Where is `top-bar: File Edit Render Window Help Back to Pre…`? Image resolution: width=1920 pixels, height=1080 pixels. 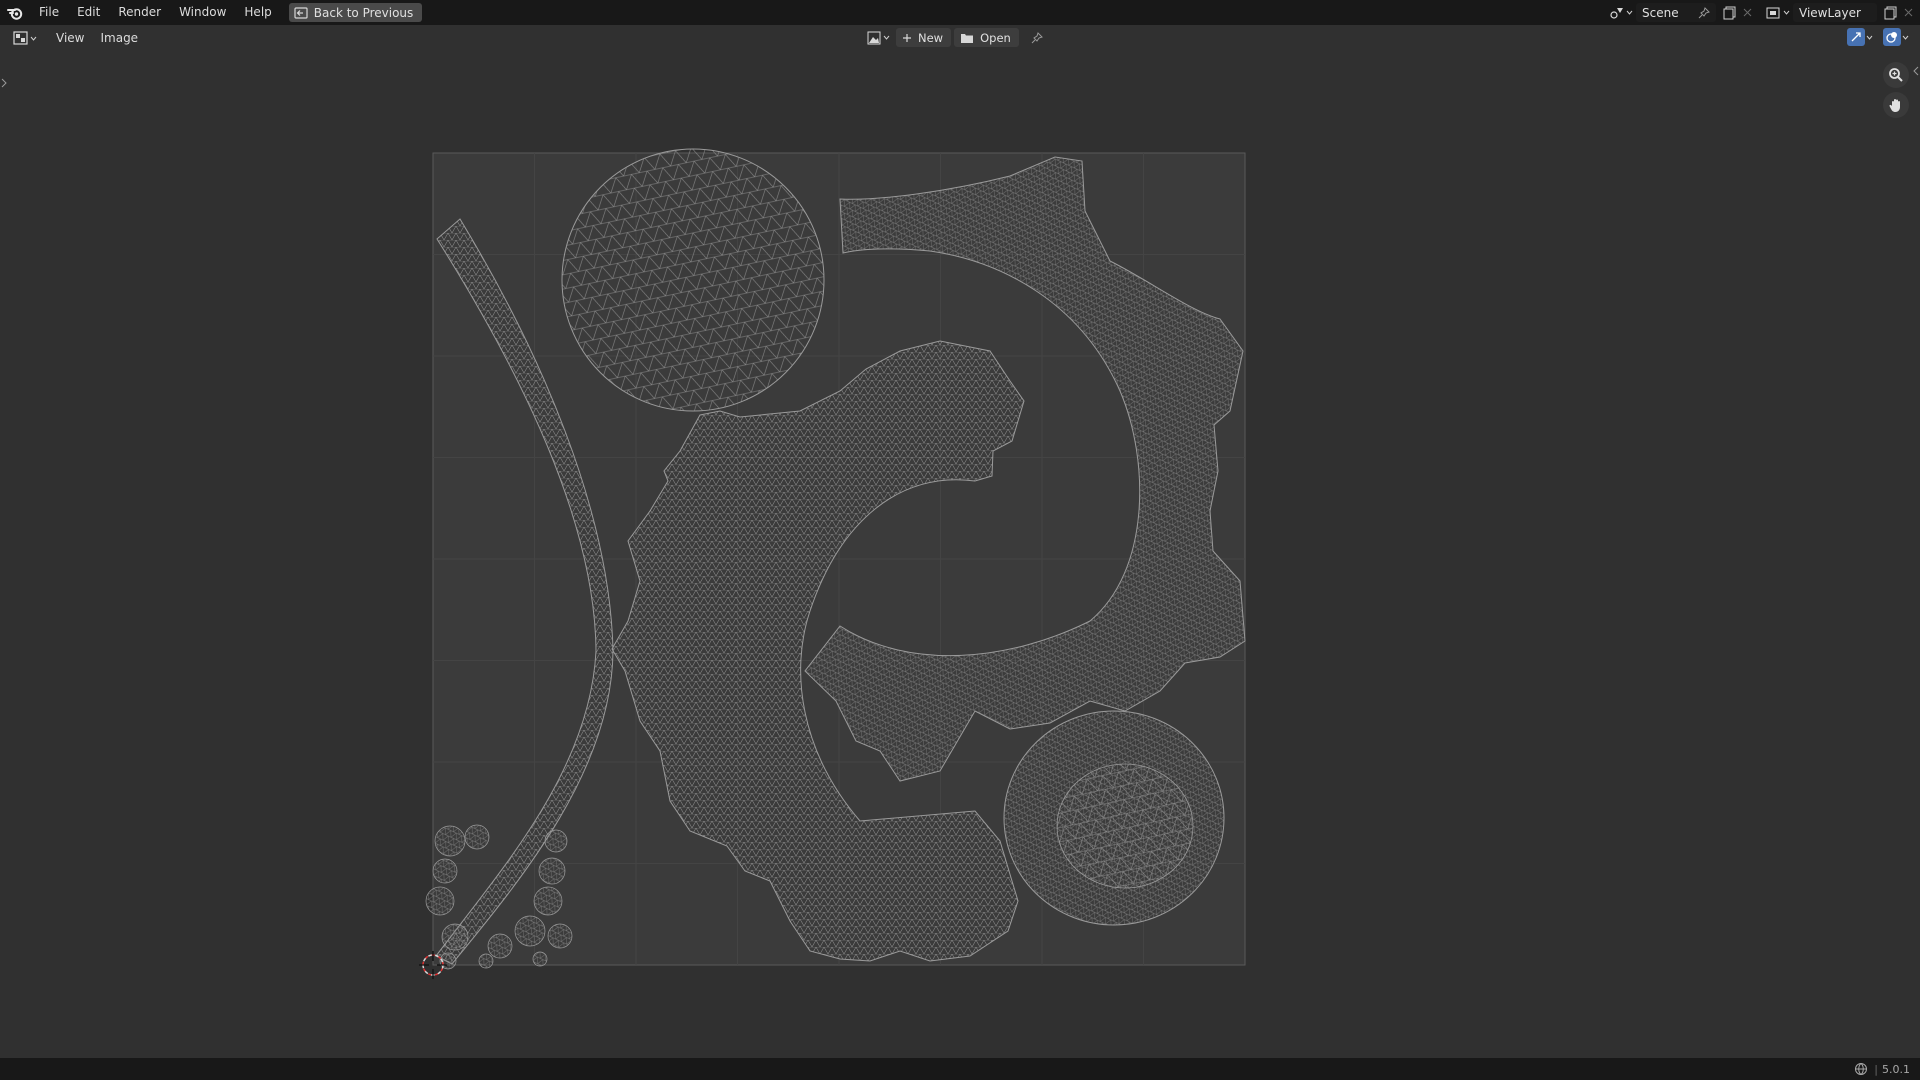 top-bar: File Edit Render Window Help Back to Pre… is located at coordinates (960, 12).